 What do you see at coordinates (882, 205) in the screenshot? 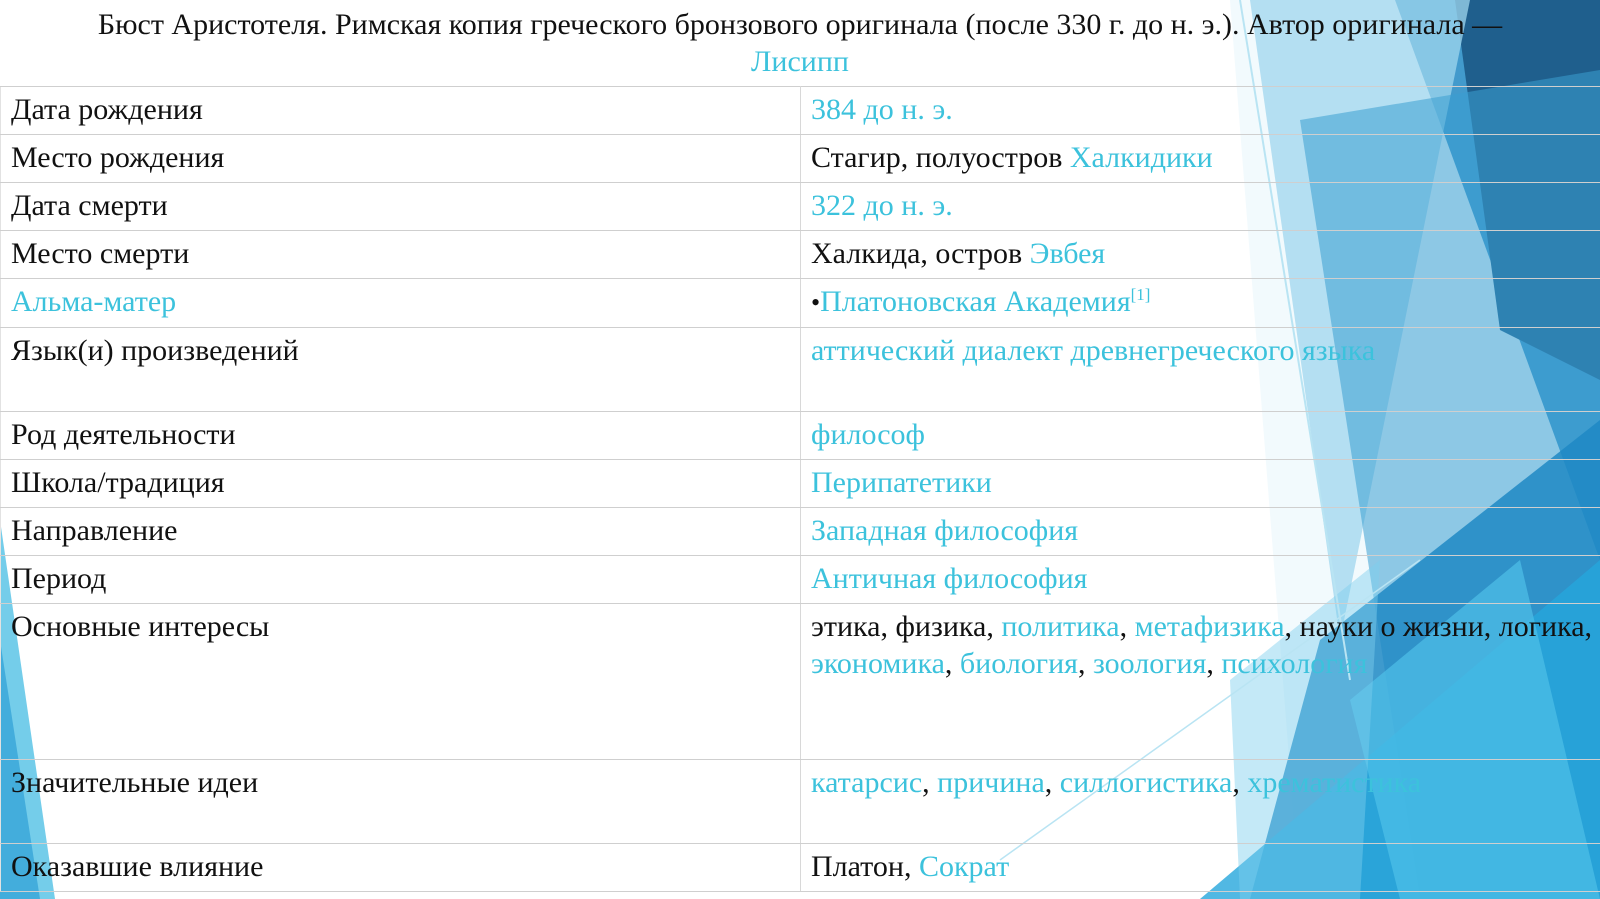
I see `value-link: 322 до н. э.` at bounding box center [882, 205].